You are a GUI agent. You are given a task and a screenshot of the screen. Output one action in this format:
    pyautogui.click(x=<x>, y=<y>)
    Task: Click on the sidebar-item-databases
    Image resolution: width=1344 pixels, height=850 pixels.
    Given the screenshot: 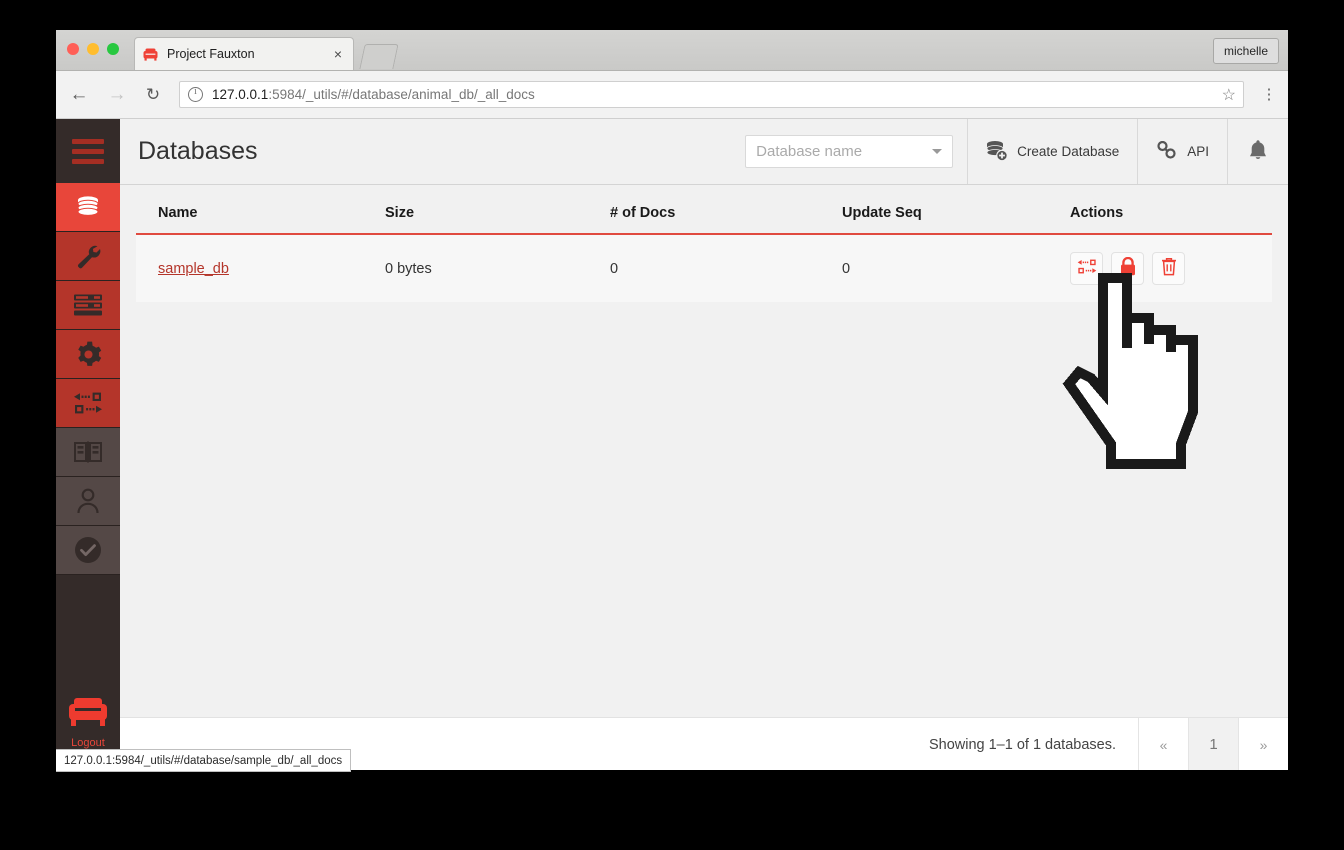 What is the action you would take?
    pyautogui.click(x=88, y=207)
    